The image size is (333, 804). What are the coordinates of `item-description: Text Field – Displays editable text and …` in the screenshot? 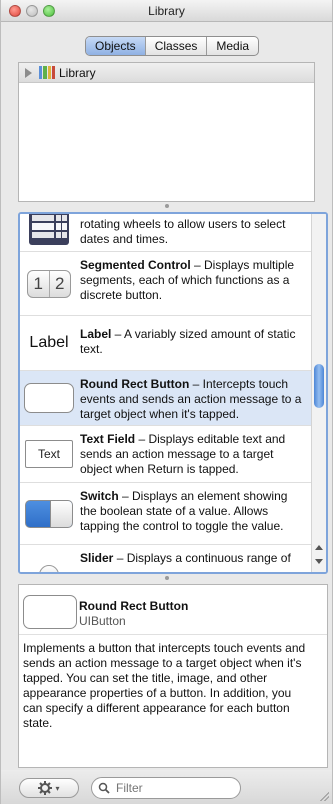 It's located at (183, 454).